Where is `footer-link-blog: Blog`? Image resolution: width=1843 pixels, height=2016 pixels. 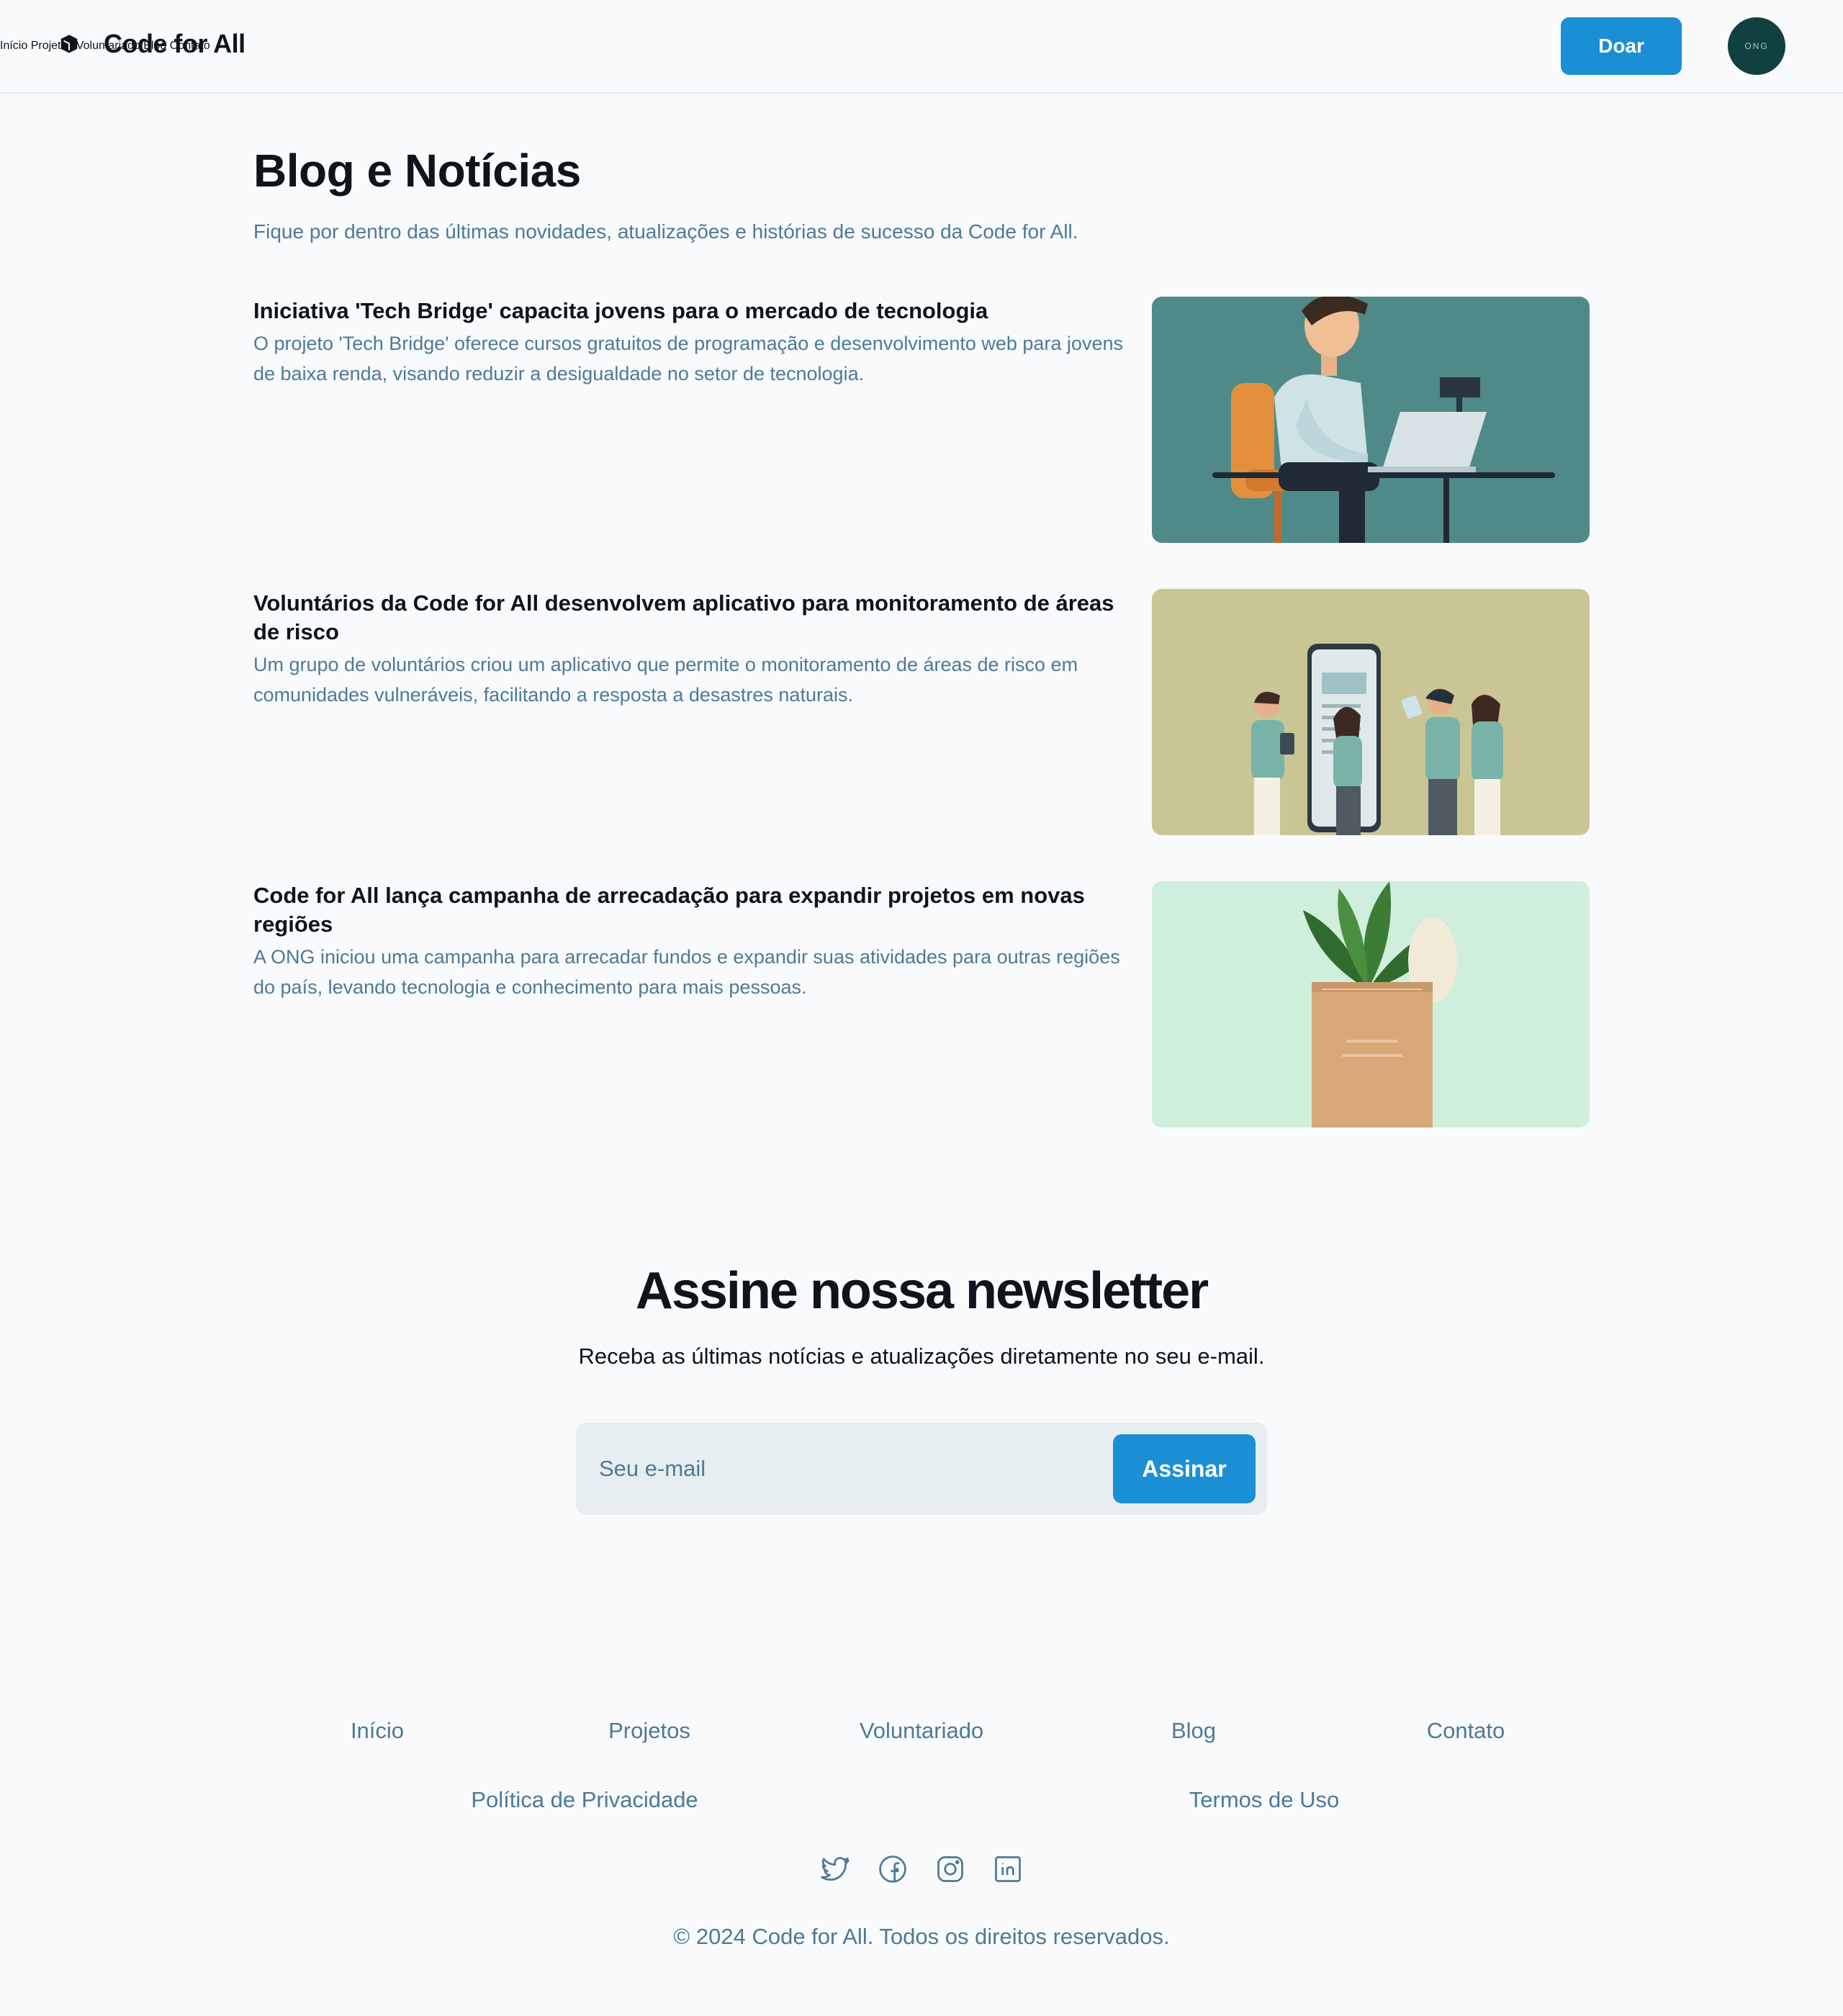
footer-link-blog: Blog is located at coordinates (1194, 1731).